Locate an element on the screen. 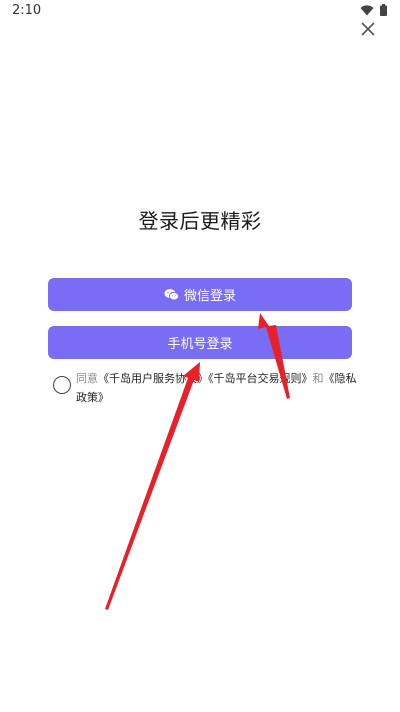 This screenshot has height=712, width=400. wifi-icon is located at coordinates (367, 10).